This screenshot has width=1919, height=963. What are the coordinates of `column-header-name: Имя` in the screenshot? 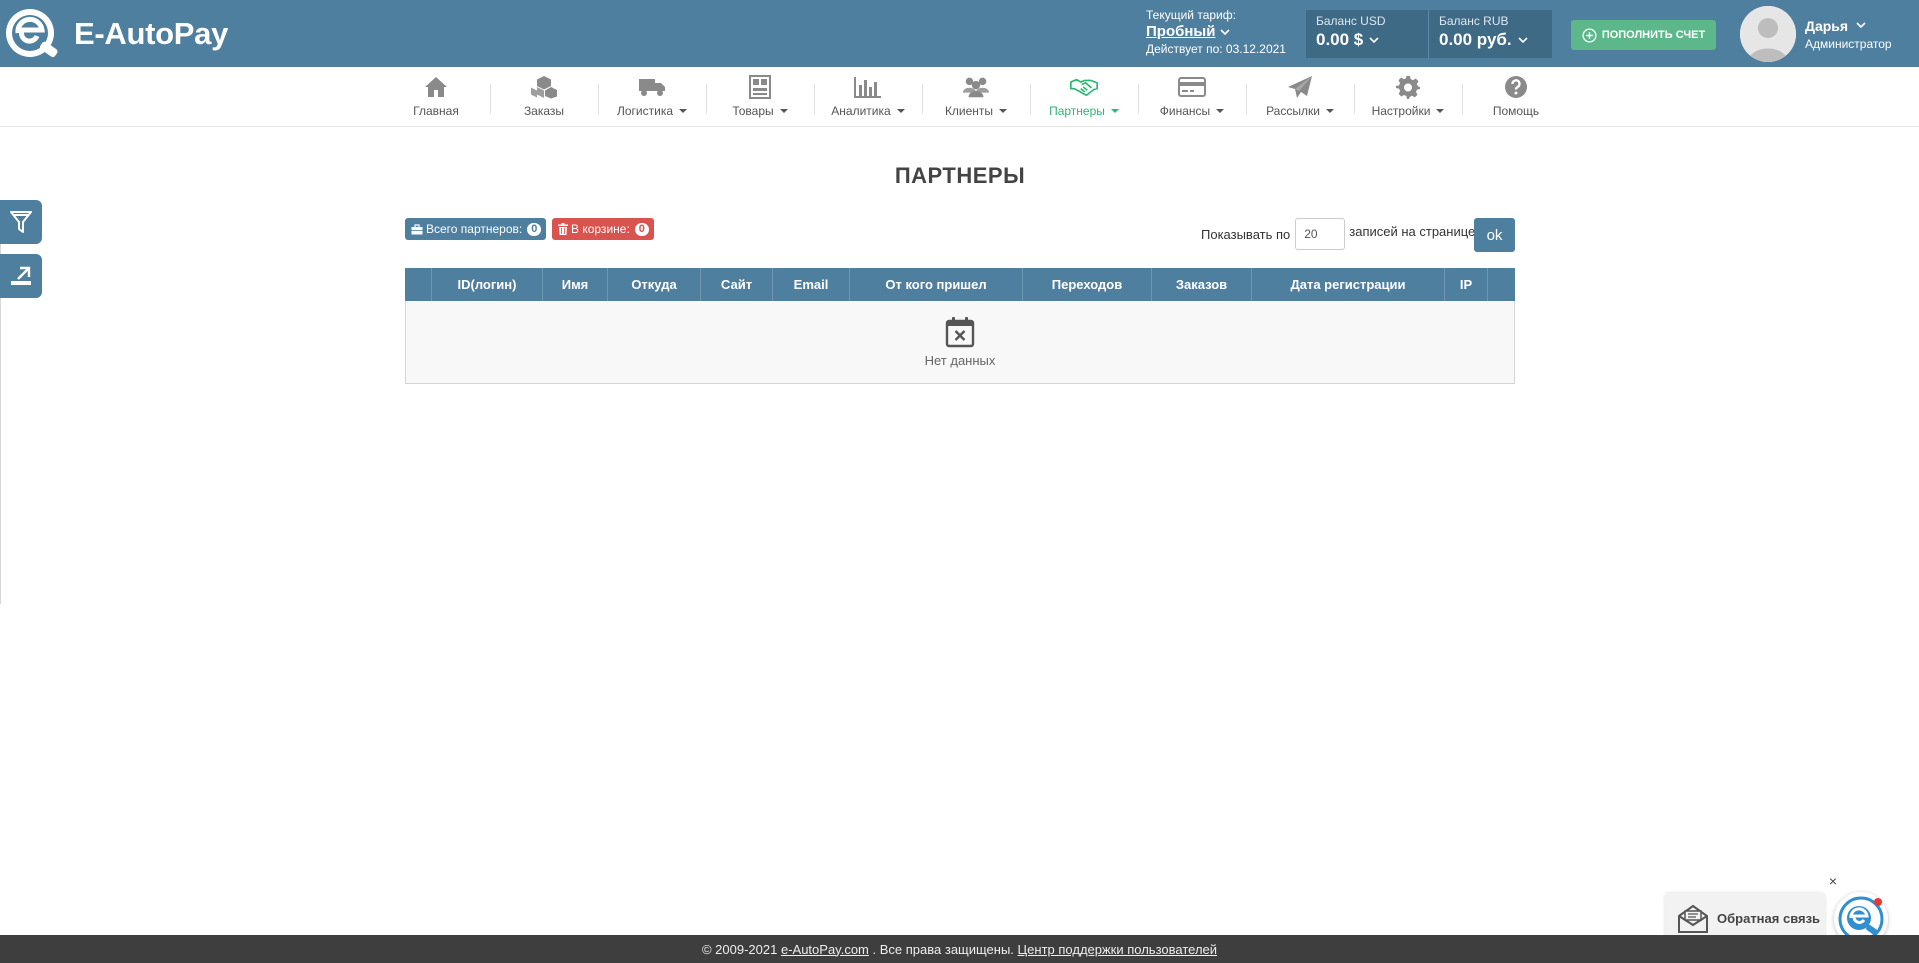 It's located at (575, 284).